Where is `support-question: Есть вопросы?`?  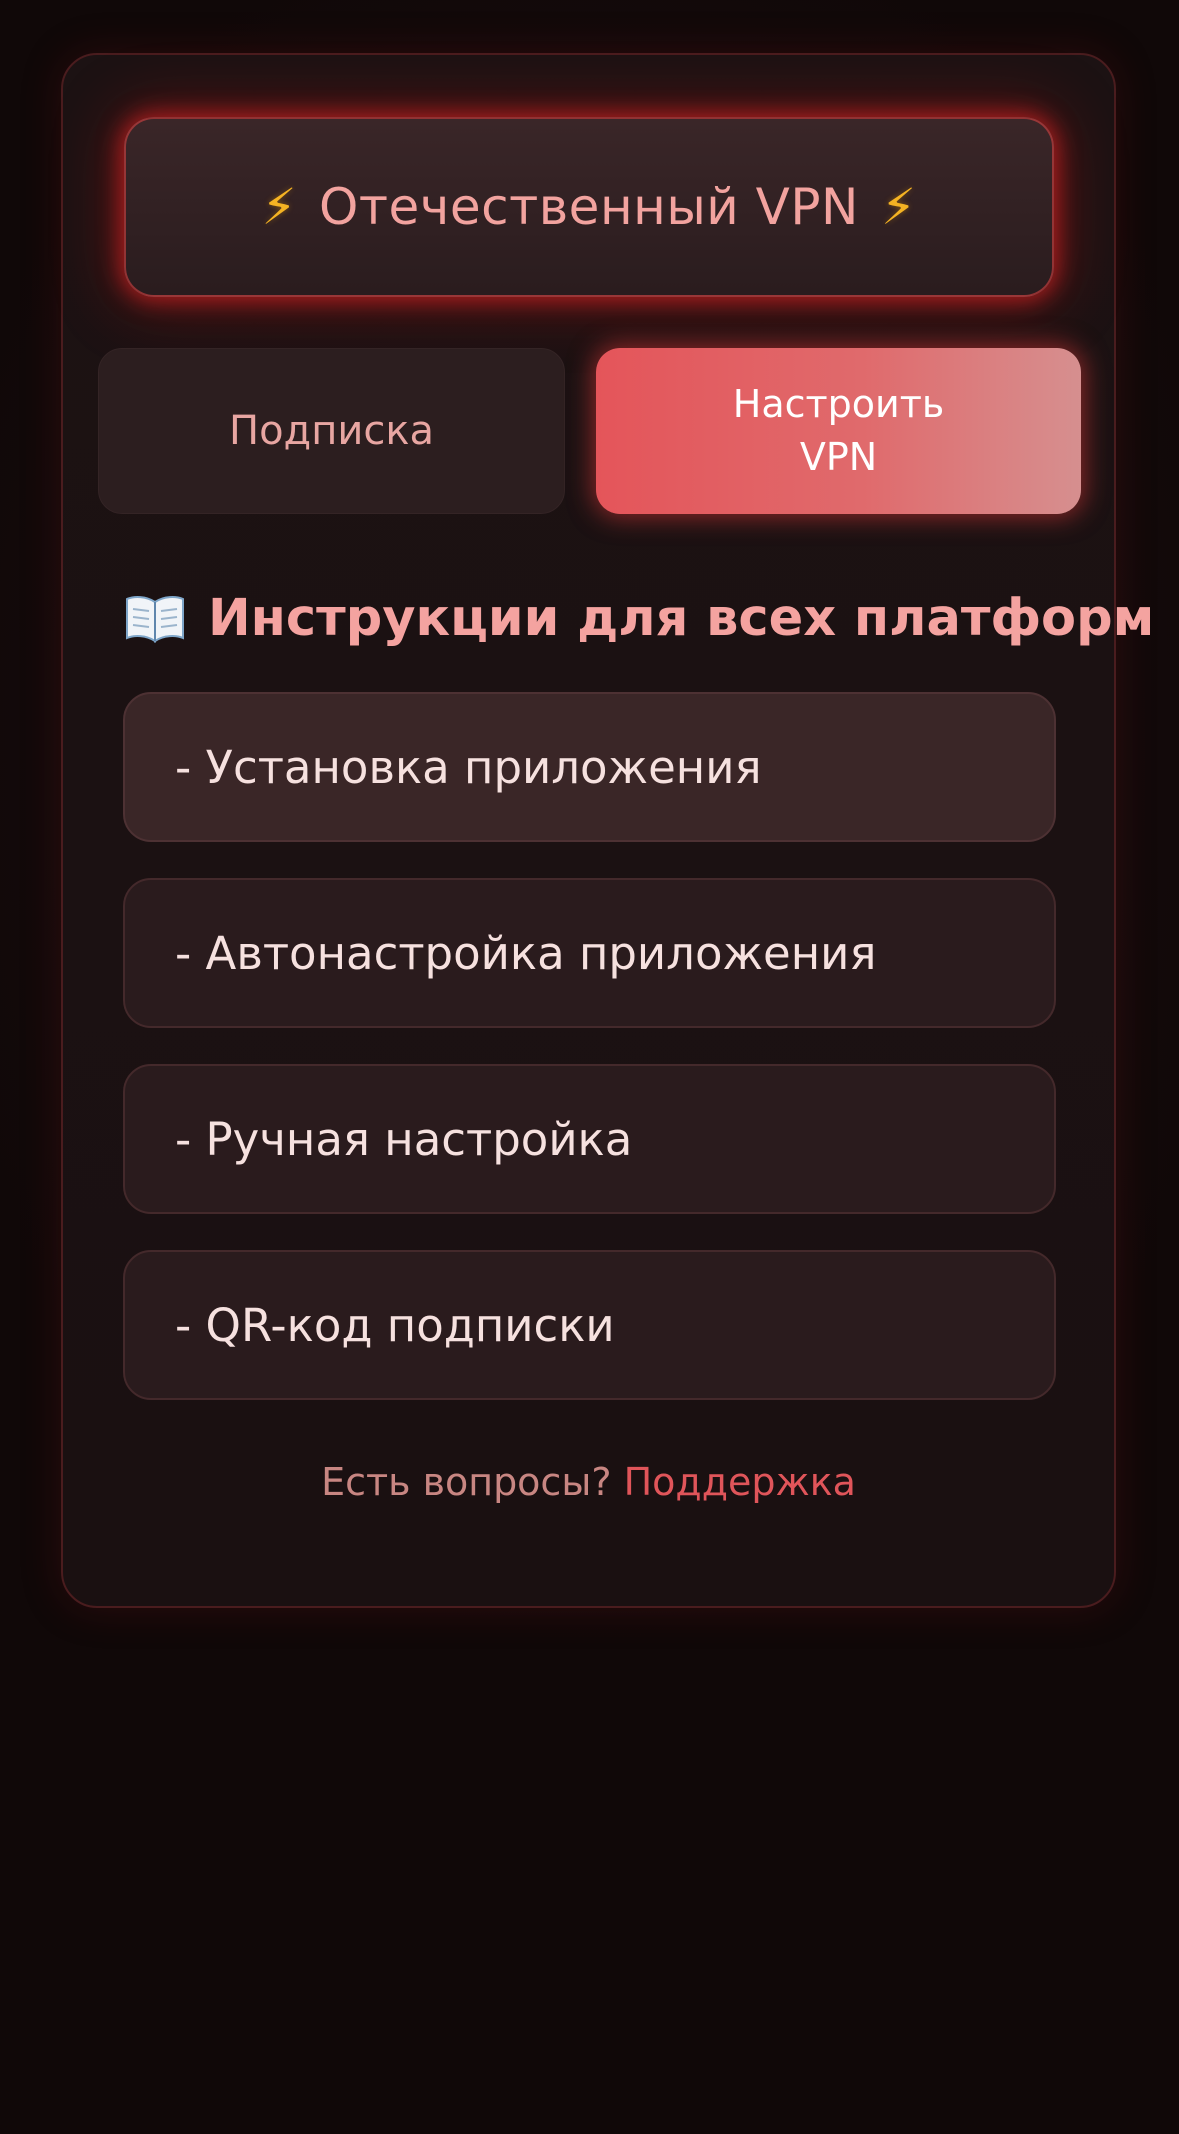 support-question: Есть вопросы? is located at coordinates (466, 1482).